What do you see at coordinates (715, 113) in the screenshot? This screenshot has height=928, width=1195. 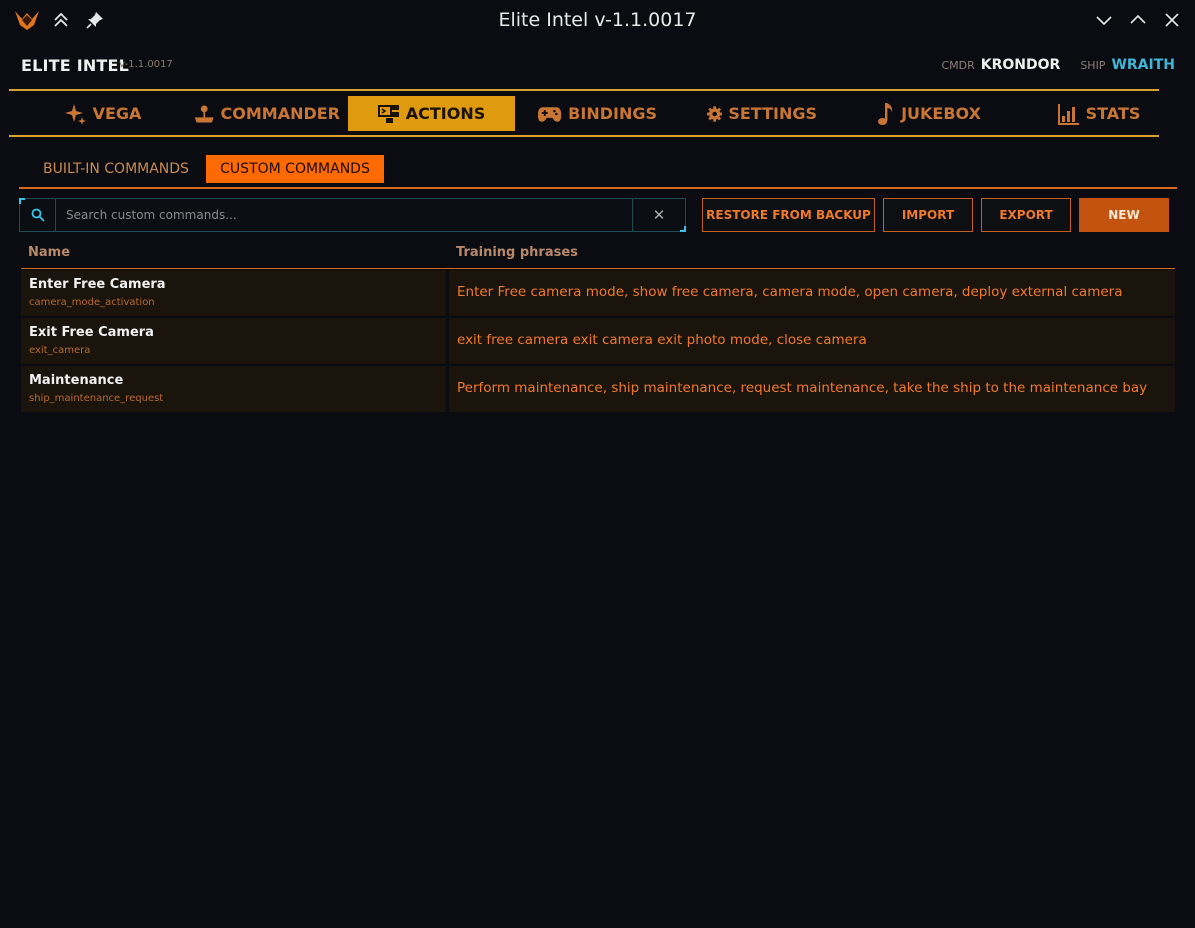 I see `gear-icon` at bounding box center [715, 113].